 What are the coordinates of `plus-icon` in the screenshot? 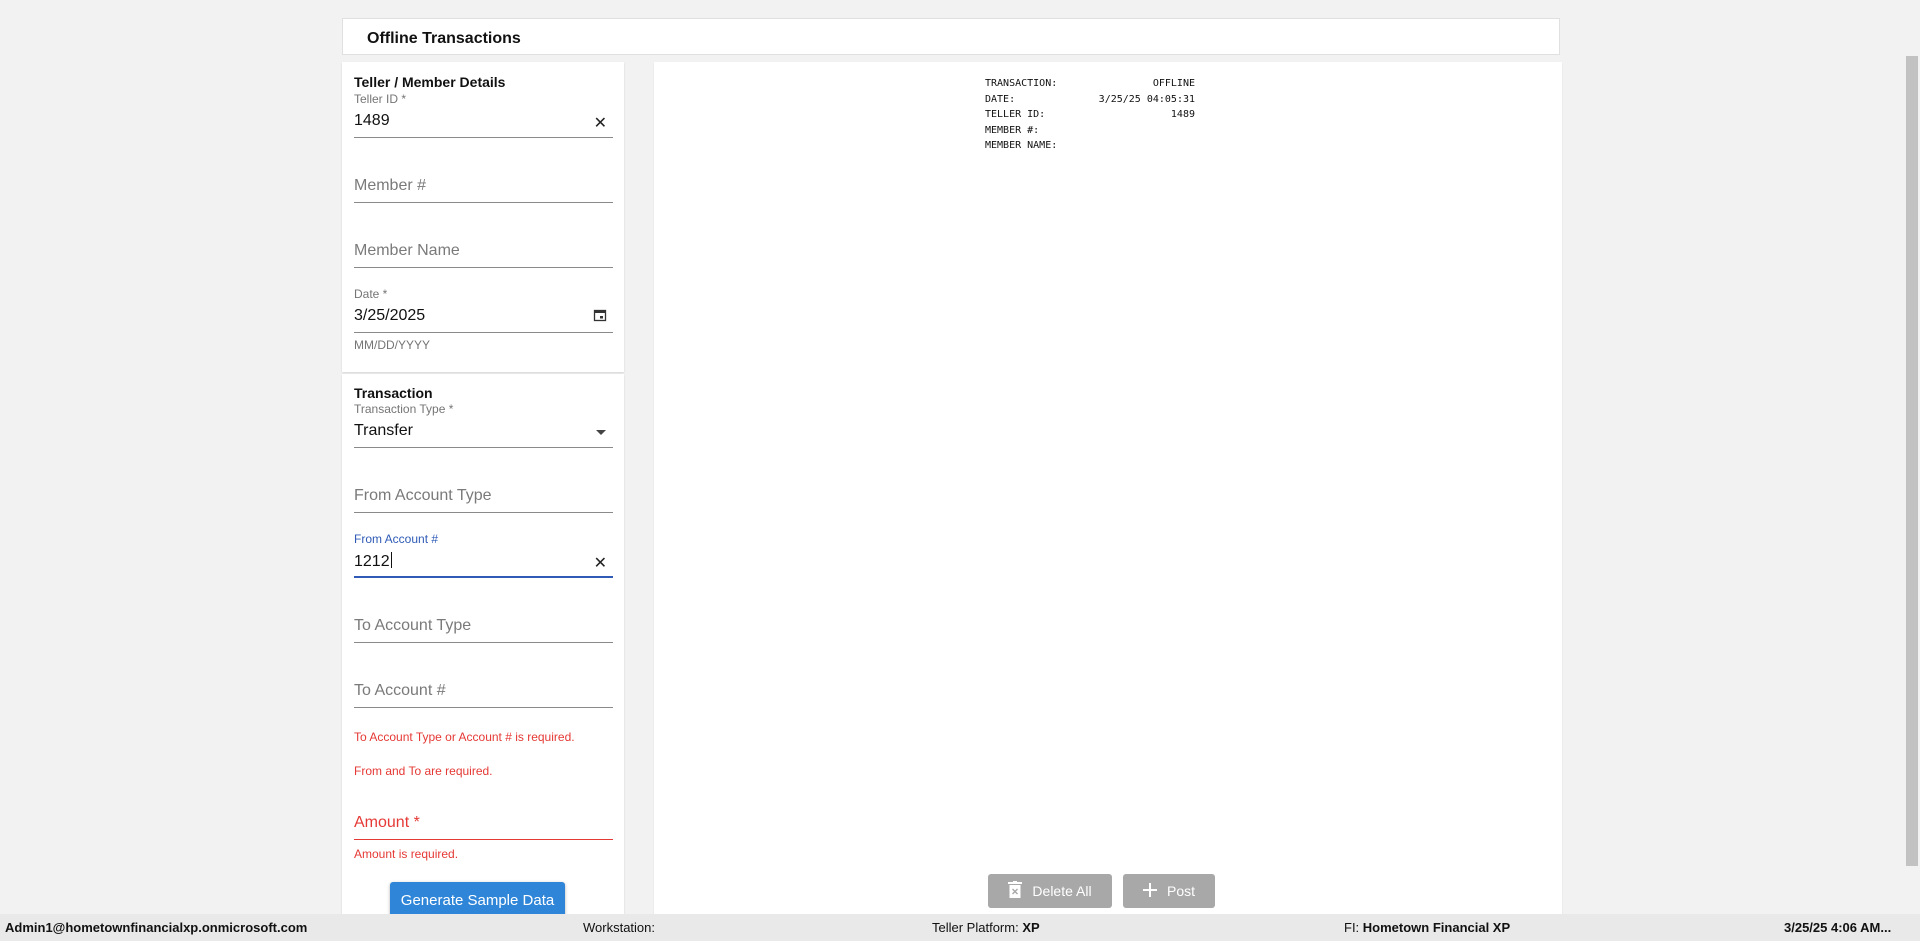 It's located at (1149, 891).